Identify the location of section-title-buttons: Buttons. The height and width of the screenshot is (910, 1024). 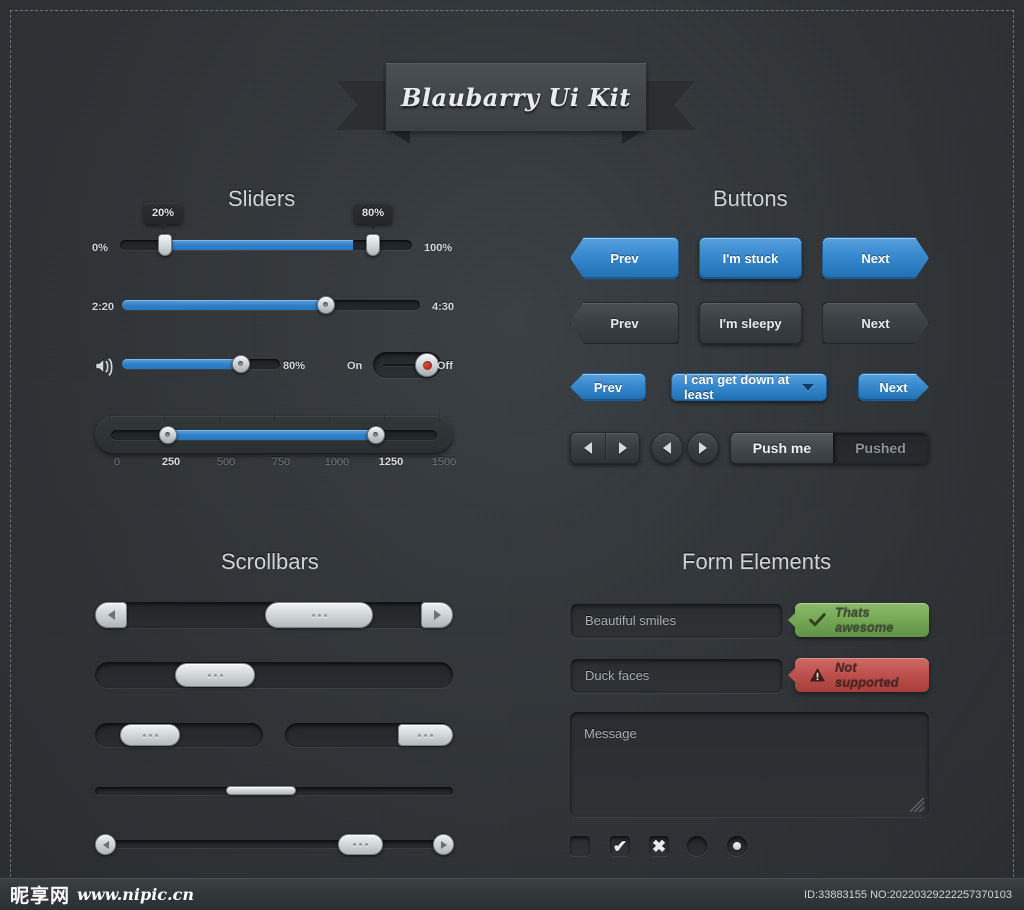
(750, 198).